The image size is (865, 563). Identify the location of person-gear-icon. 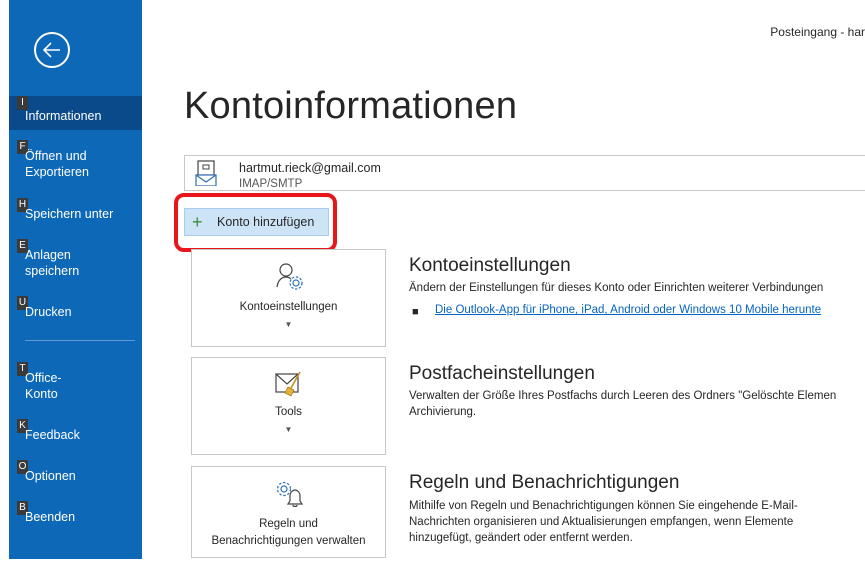
(289, 276).